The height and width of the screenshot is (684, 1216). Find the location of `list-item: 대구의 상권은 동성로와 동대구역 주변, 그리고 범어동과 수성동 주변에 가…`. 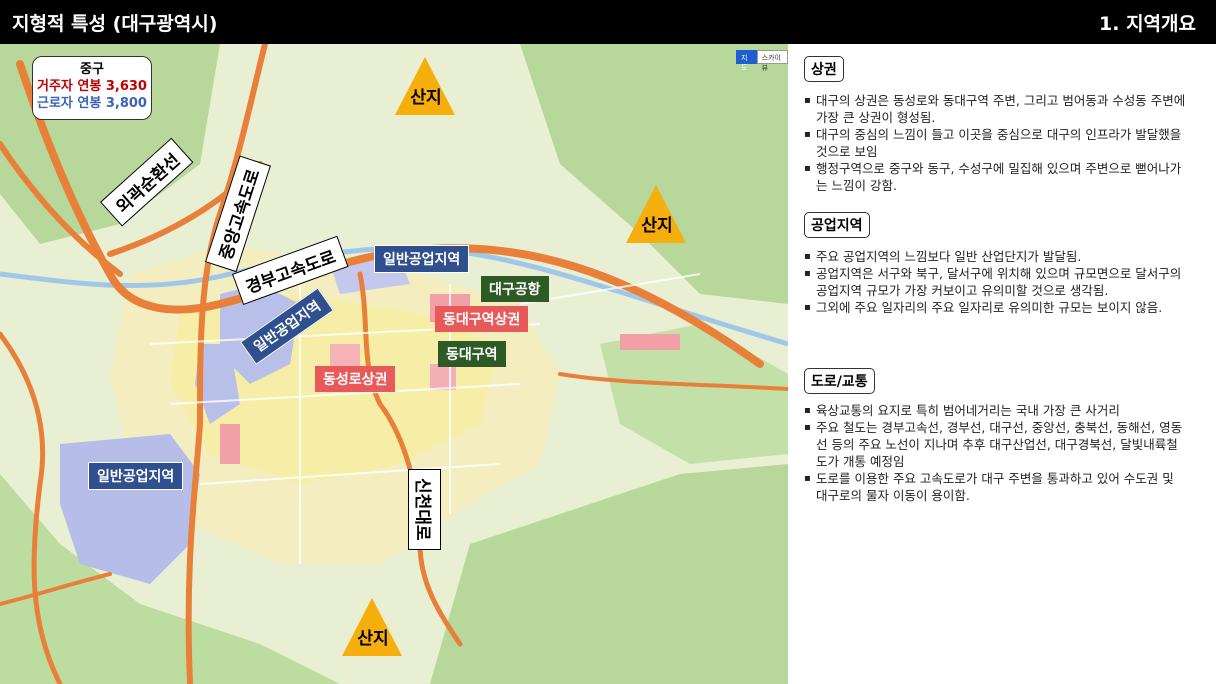

list-item: 대구의 상권은 동성로와 동대구역 주변, 그리고 범어동과 수성동 주변에 가… is located at coordinates (996, 109).